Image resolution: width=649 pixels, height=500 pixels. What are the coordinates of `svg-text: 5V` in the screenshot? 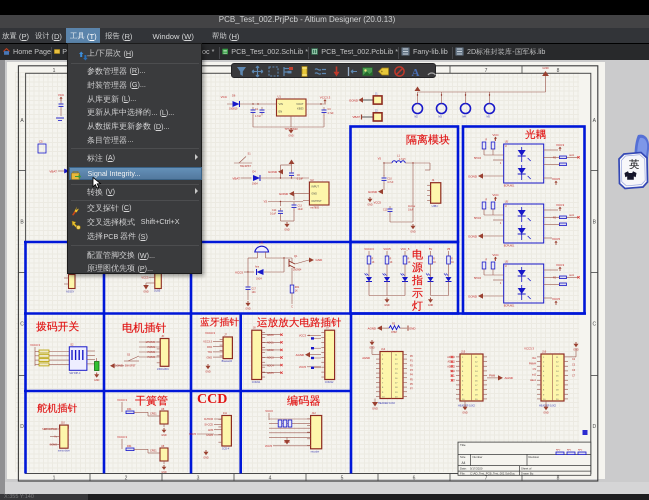 It's located at (430, 249).